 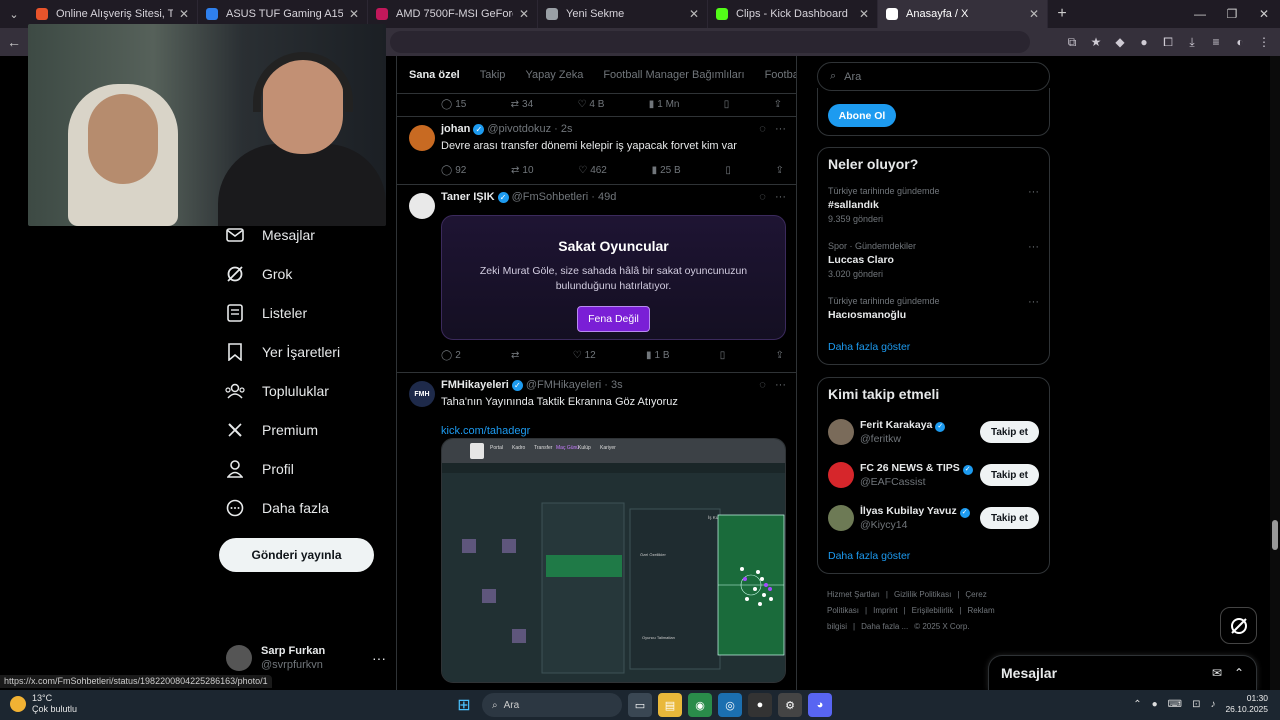 I want to click on nav-item-topluluklar: Topluluklar, so click(x=304, y=390).